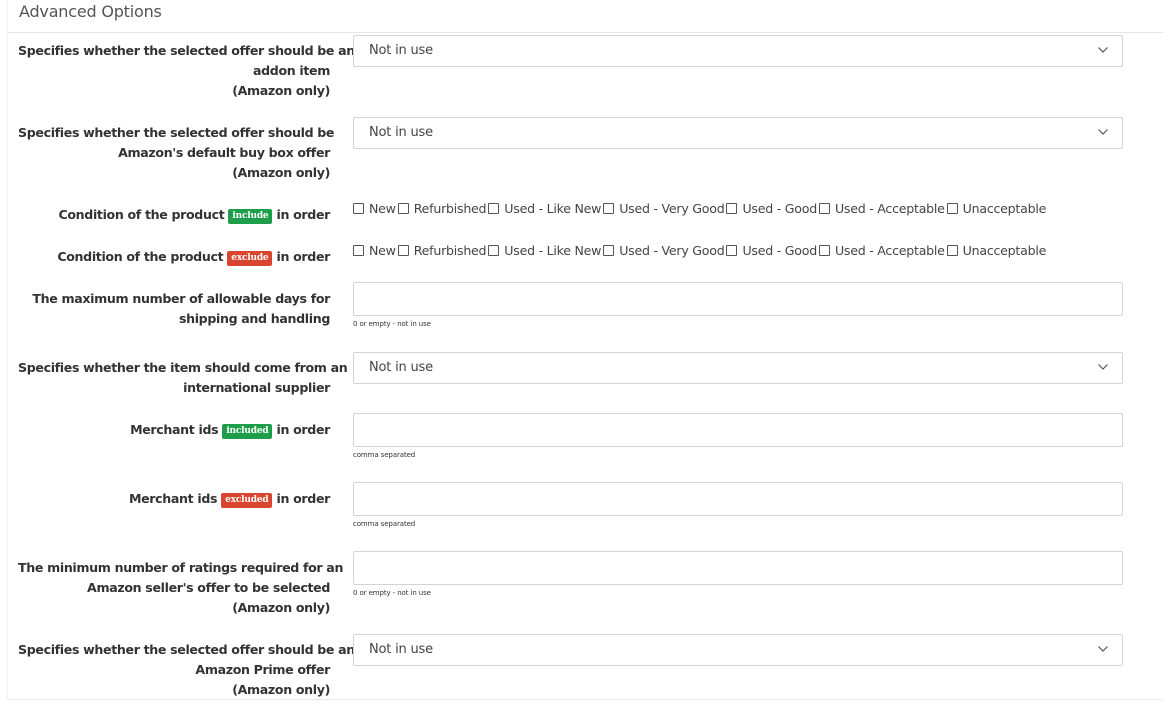 The width and height of the screenshot is (1163, 706). Describe the element at coordinates (664, 250) in the screenshot. I see `checkbox-exclude-used-very-good: Used - Very Good` at that location.